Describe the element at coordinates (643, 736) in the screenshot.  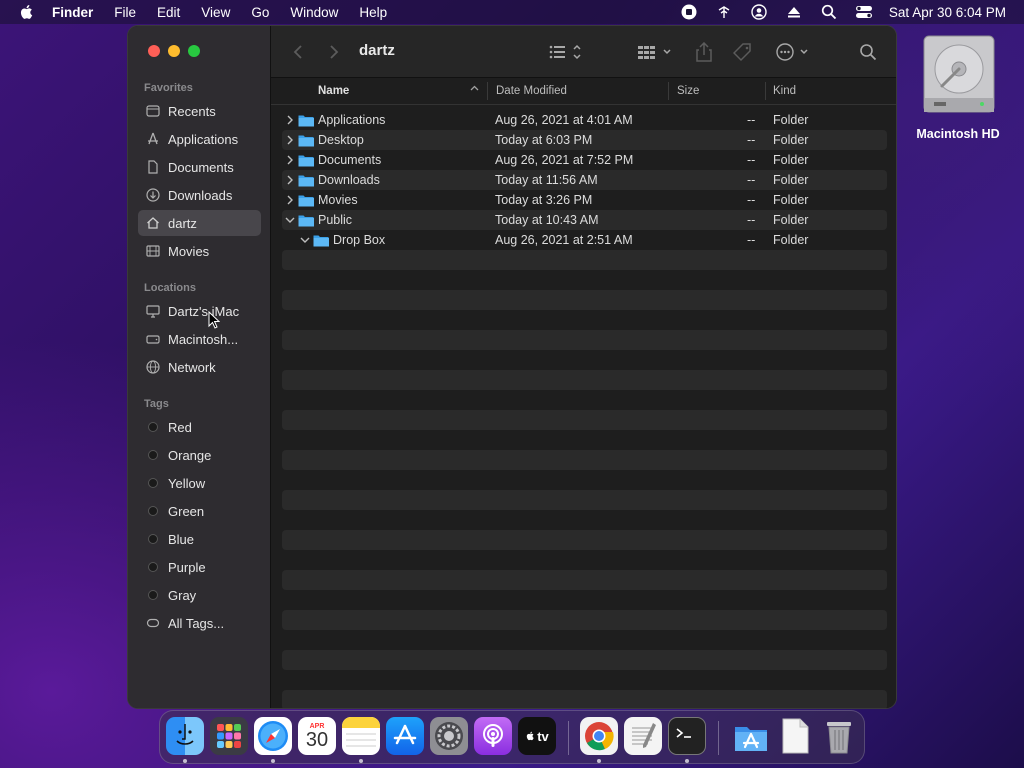
I see `textedit-icon` at that location.